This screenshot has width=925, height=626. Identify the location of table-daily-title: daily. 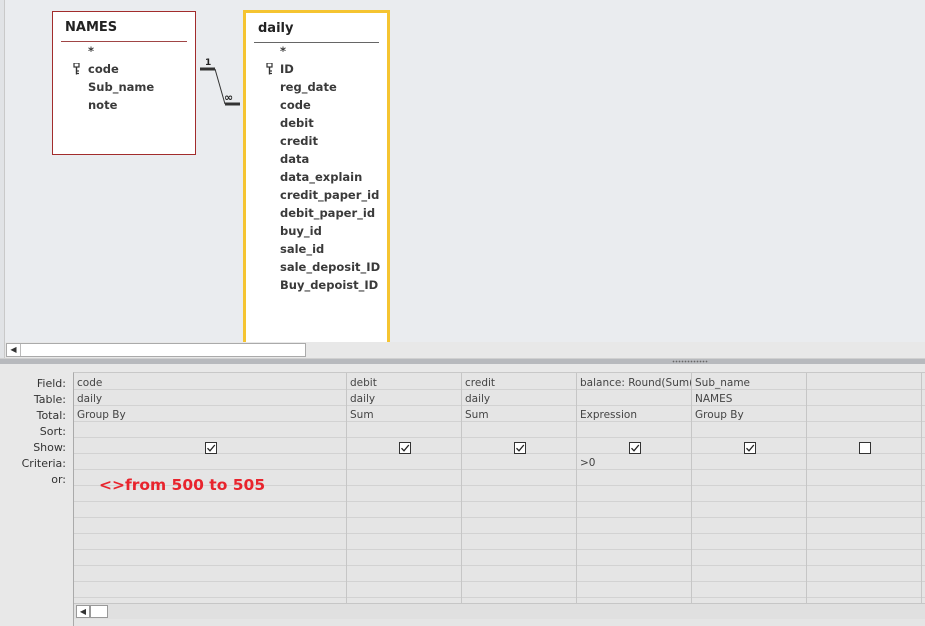
(275, 28).